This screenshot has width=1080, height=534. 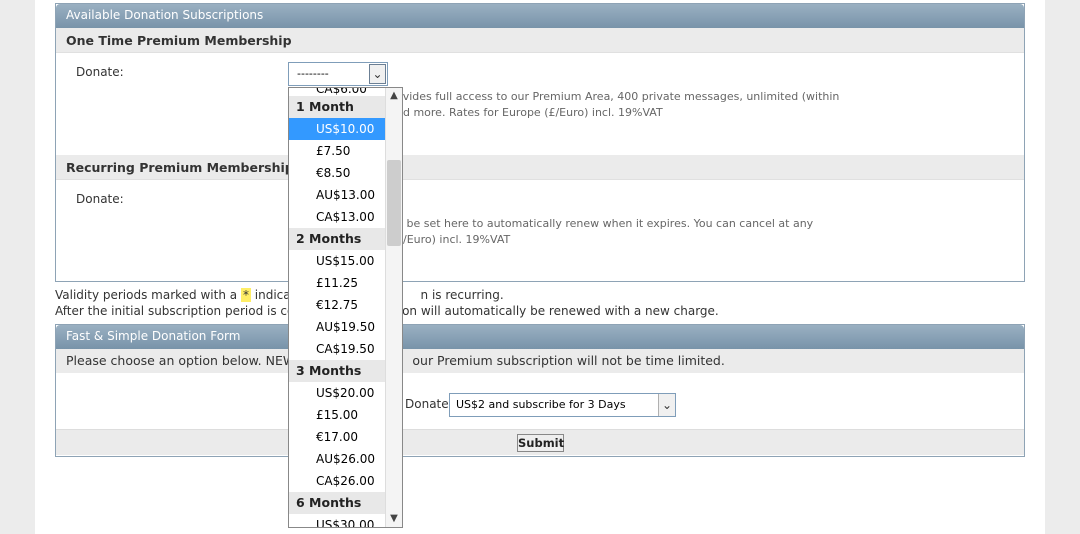 What do you see at coordinates (337, 195) in the screenshot?
I see `dropdown-option: AU$13.00` at bounding box center [337, 195].